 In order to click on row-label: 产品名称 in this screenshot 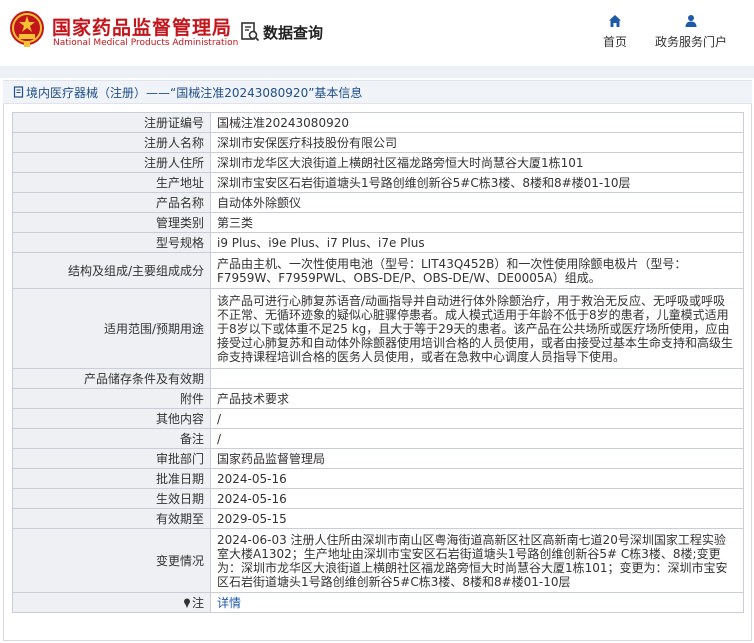, I will do `click(111, 202)`.